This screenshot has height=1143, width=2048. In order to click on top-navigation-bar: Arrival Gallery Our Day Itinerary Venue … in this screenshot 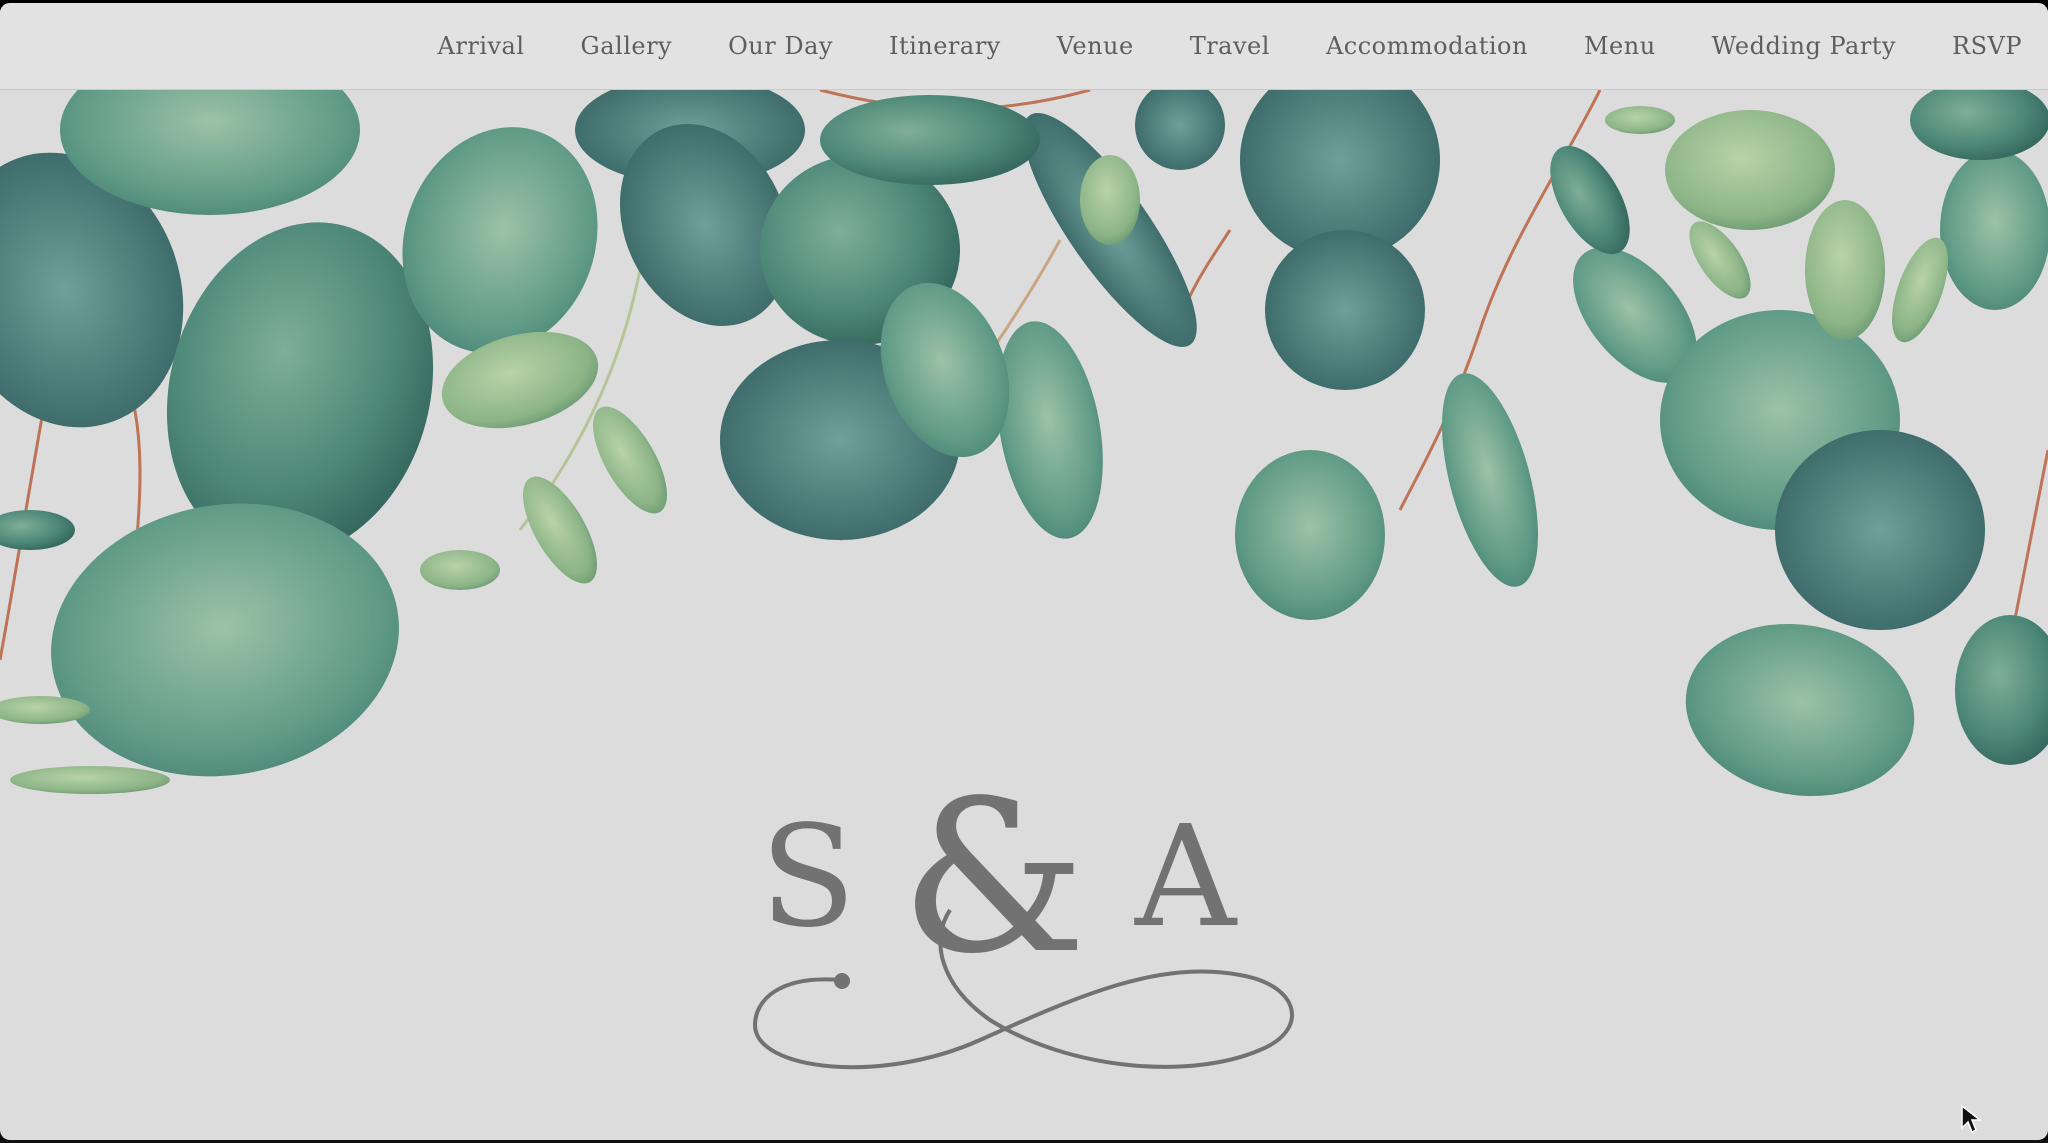, I will do `click(1024, 46)`.